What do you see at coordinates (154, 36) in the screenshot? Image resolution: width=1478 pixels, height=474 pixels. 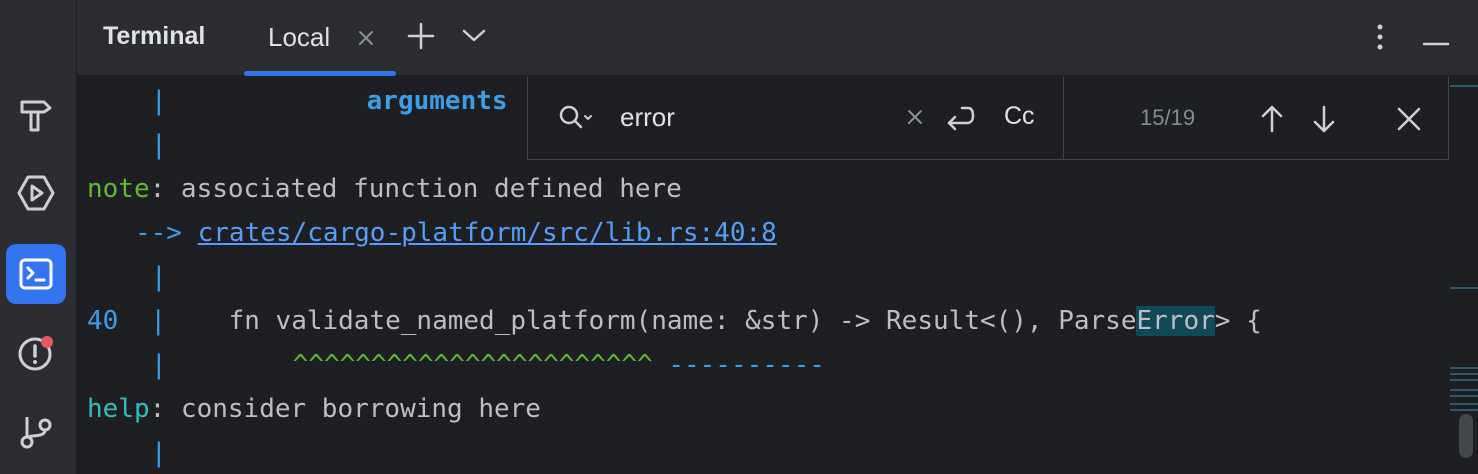 I see `panel-title: Terminal` at bounding box center [154, 36].